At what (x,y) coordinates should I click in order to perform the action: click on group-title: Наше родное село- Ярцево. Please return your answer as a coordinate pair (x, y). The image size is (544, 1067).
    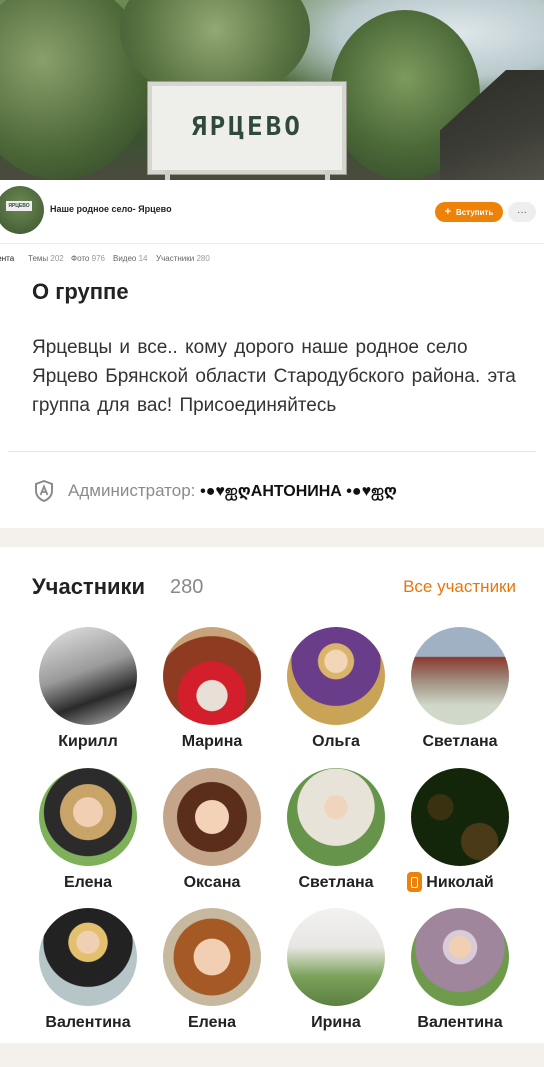
    Looking at the image, I should click on (111, 209).